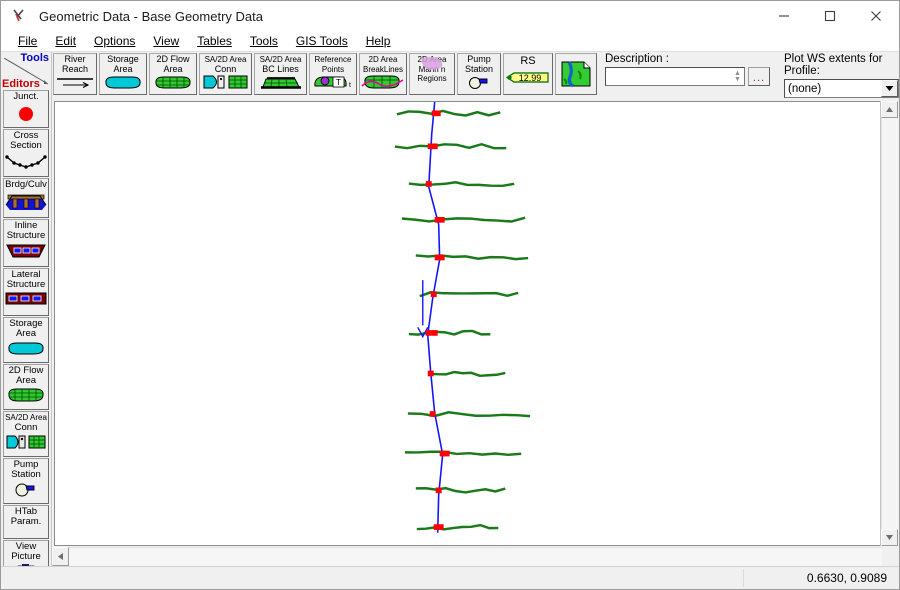  I want to click on sidebar-item-label-2: Picture, so click(26, 556).